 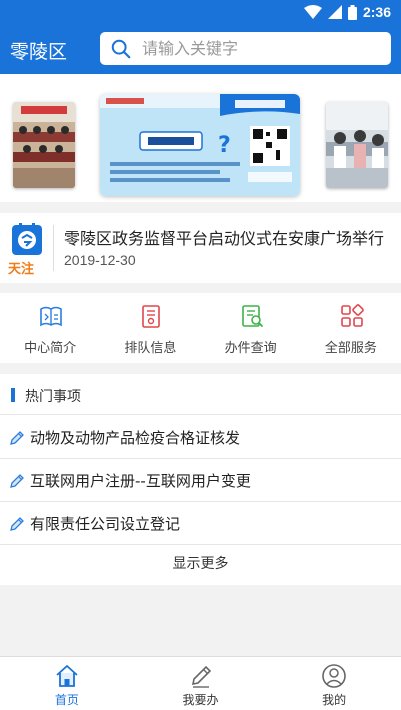 I want to click on tab-label: 我的, so click(x=334, y=700).